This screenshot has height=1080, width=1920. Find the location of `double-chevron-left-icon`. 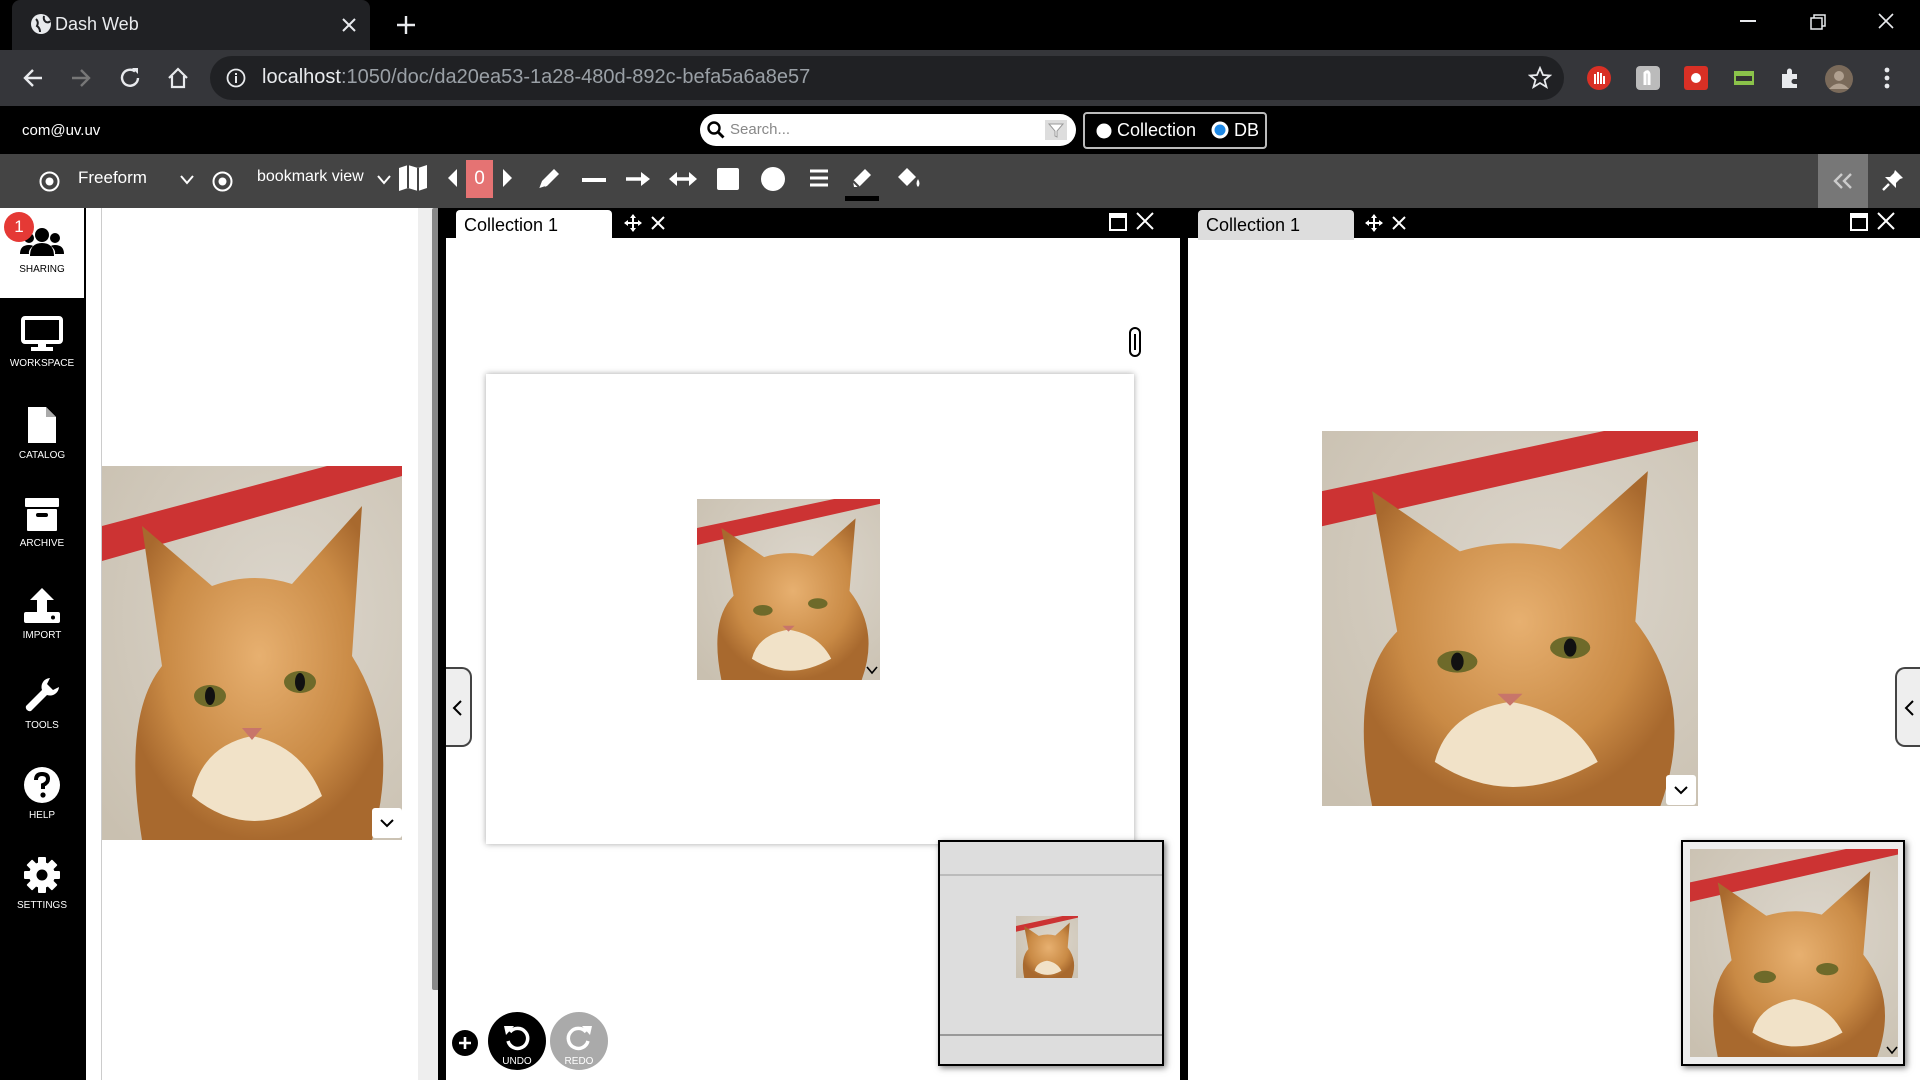

double-chevron-left-icon is located at coordinates (1842, 181).